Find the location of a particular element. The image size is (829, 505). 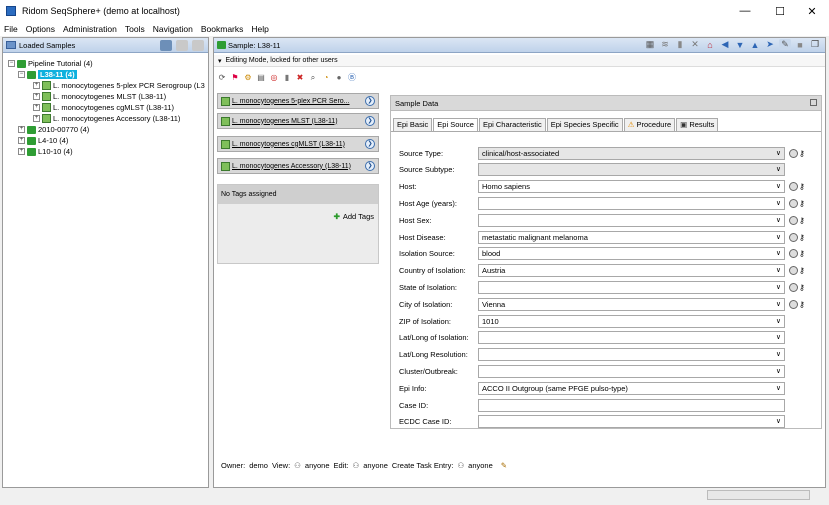

search-icon: ⌕ is located at coordinates (313, 78).